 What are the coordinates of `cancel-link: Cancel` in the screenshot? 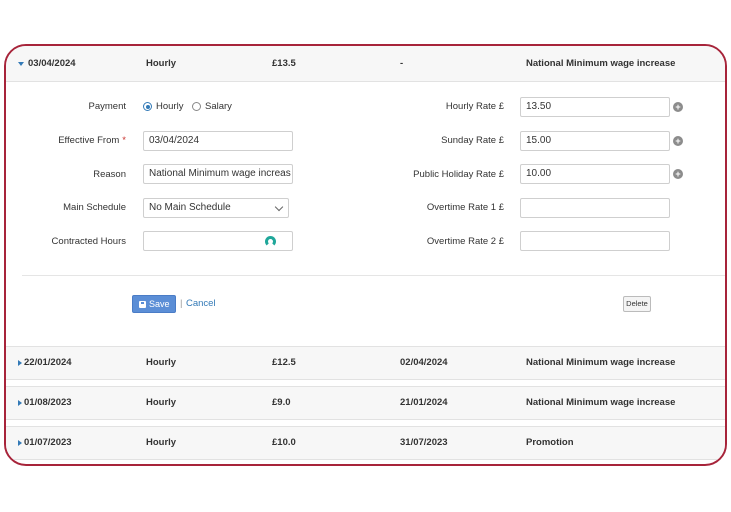 It's located at (201, 304).